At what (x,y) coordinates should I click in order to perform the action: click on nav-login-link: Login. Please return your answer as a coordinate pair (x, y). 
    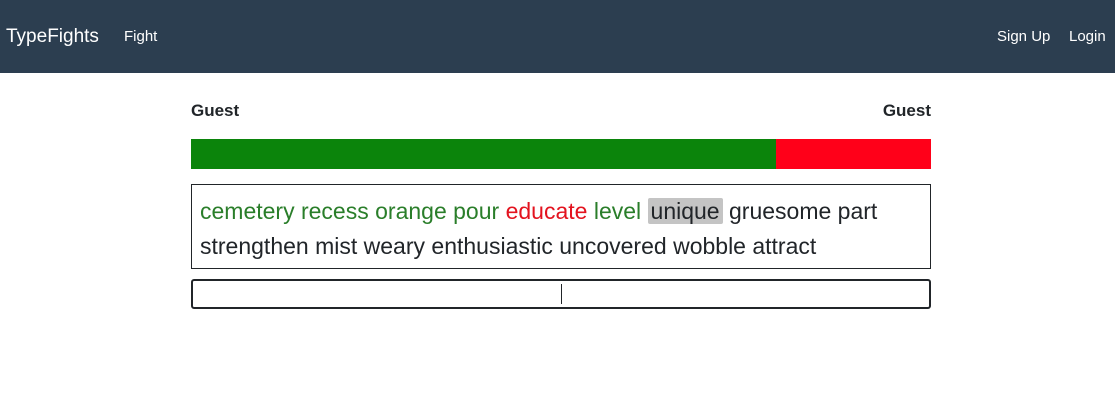
    Looking at the image, I should click on (1087, 37).